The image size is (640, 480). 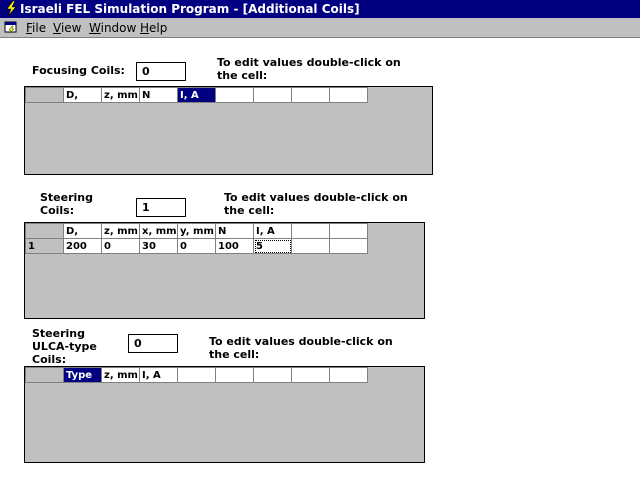 I want to click on menu-view: View, so click(x=67, y=28).